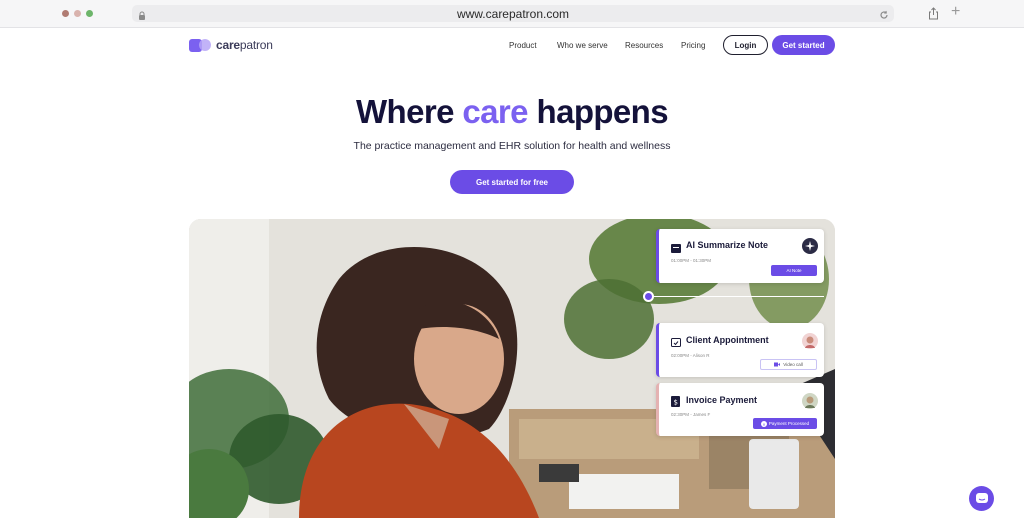  Describe the element at coordinates (722, 400) in the screenshot. I see `card-title: Invoice Payment` at that location.